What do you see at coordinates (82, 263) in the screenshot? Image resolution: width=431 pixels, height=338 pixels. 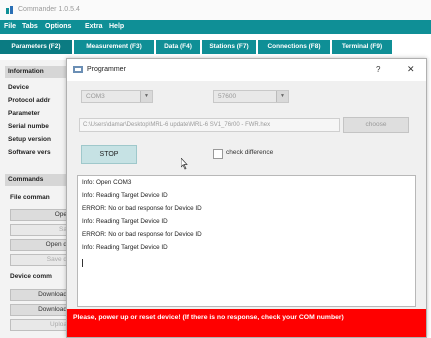 I see `text-caret` at bounding box center [82, 263].